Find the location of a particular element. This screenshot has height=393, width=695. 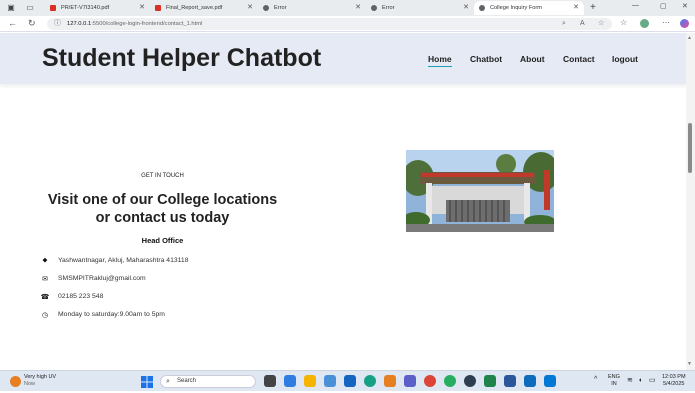

back-icon: ← is located at coordinates (12, 23).